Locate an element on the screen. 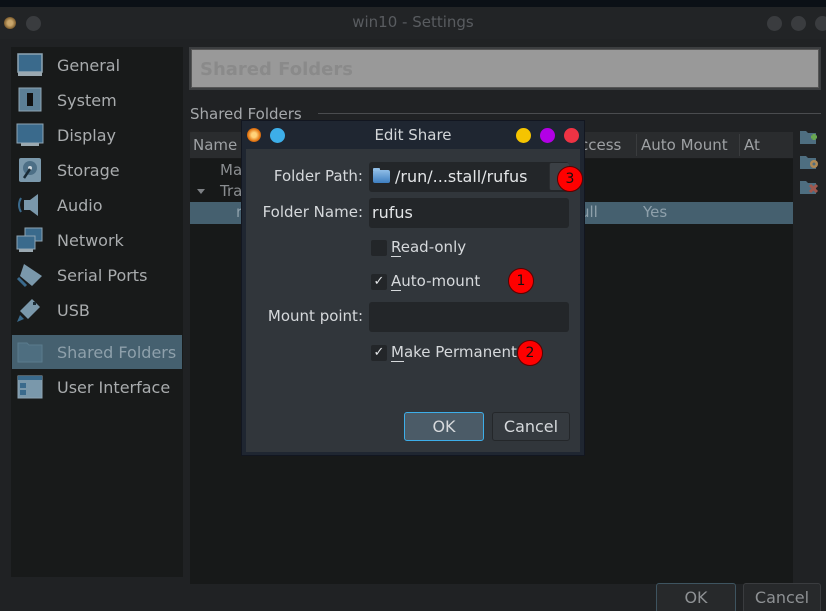 The width and height of the screenshot is (826, 611). column-header-name: Name is located at coordinates (215, 145).